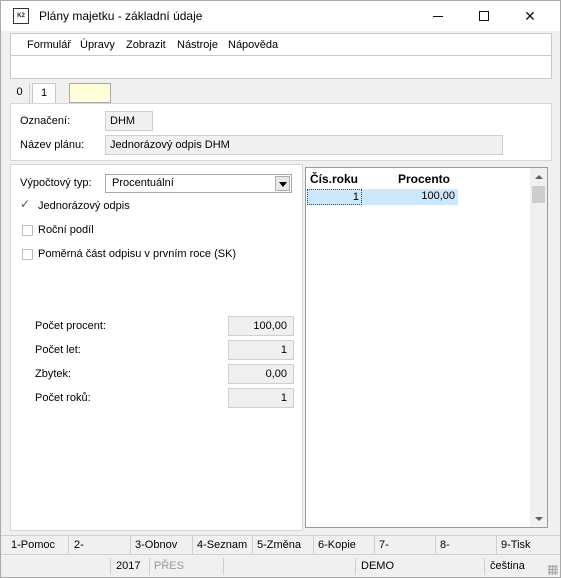  Describe the element at coordinates (198, 183) in the screenshot. I see `vypoctovy-typ-select: Procentuální` at that location.